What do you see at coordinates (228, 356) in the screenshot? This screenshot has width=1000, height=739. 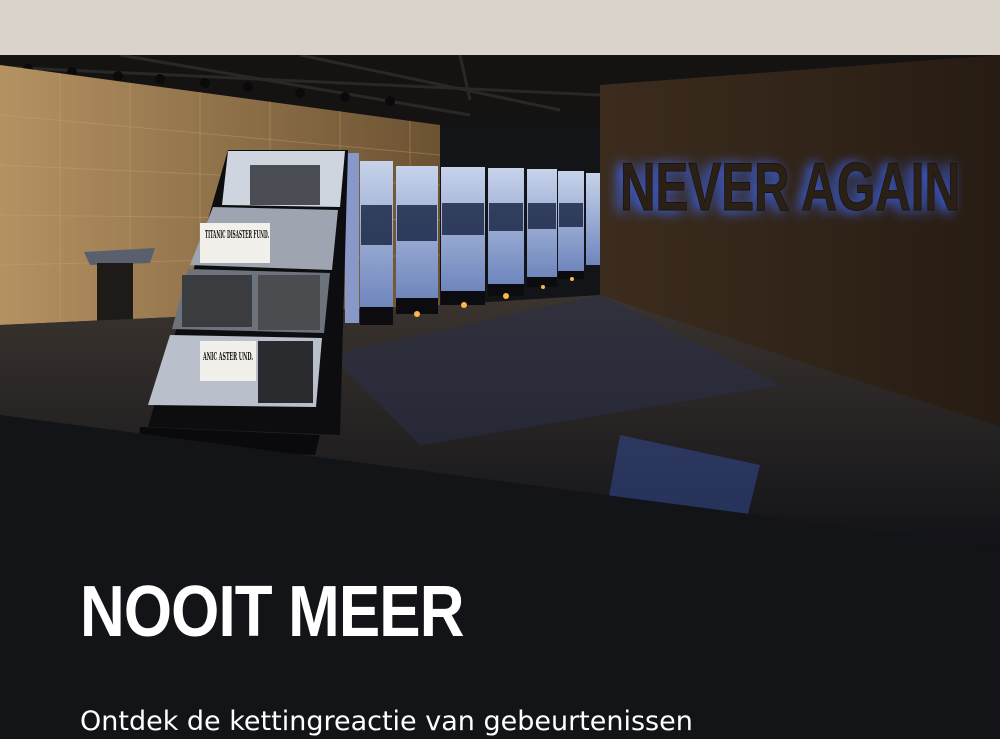 I see `panel-caption-bottom: ANIC ASTER UND.` at bounding box center [228, 356].